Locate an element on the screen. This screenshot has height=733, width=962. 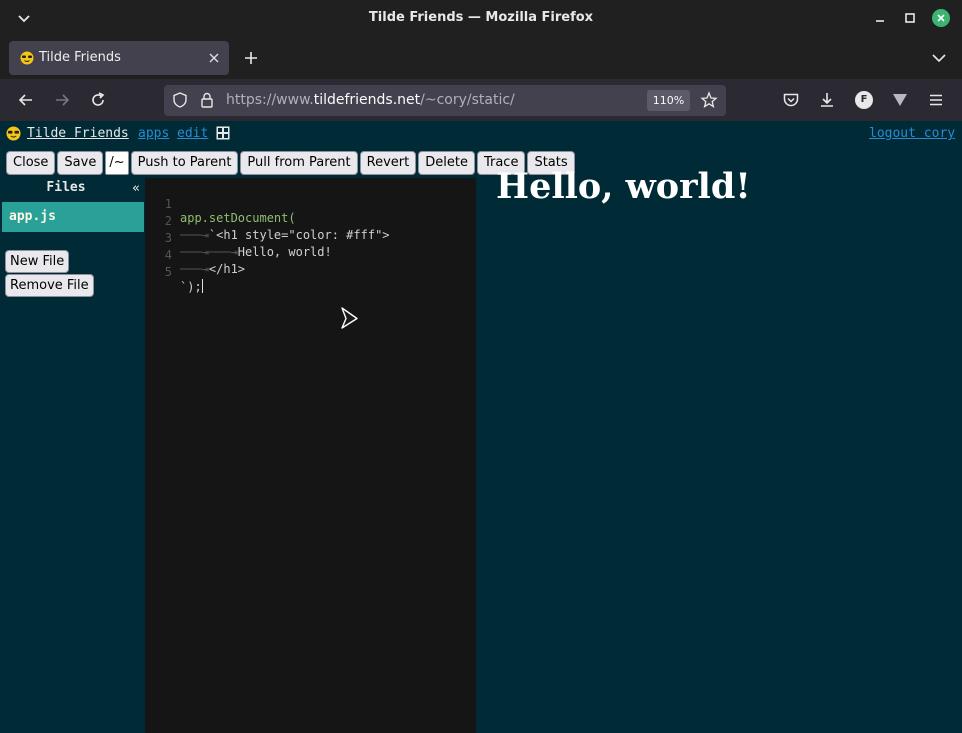
downloads-icon is located at coordinates (827, 100).